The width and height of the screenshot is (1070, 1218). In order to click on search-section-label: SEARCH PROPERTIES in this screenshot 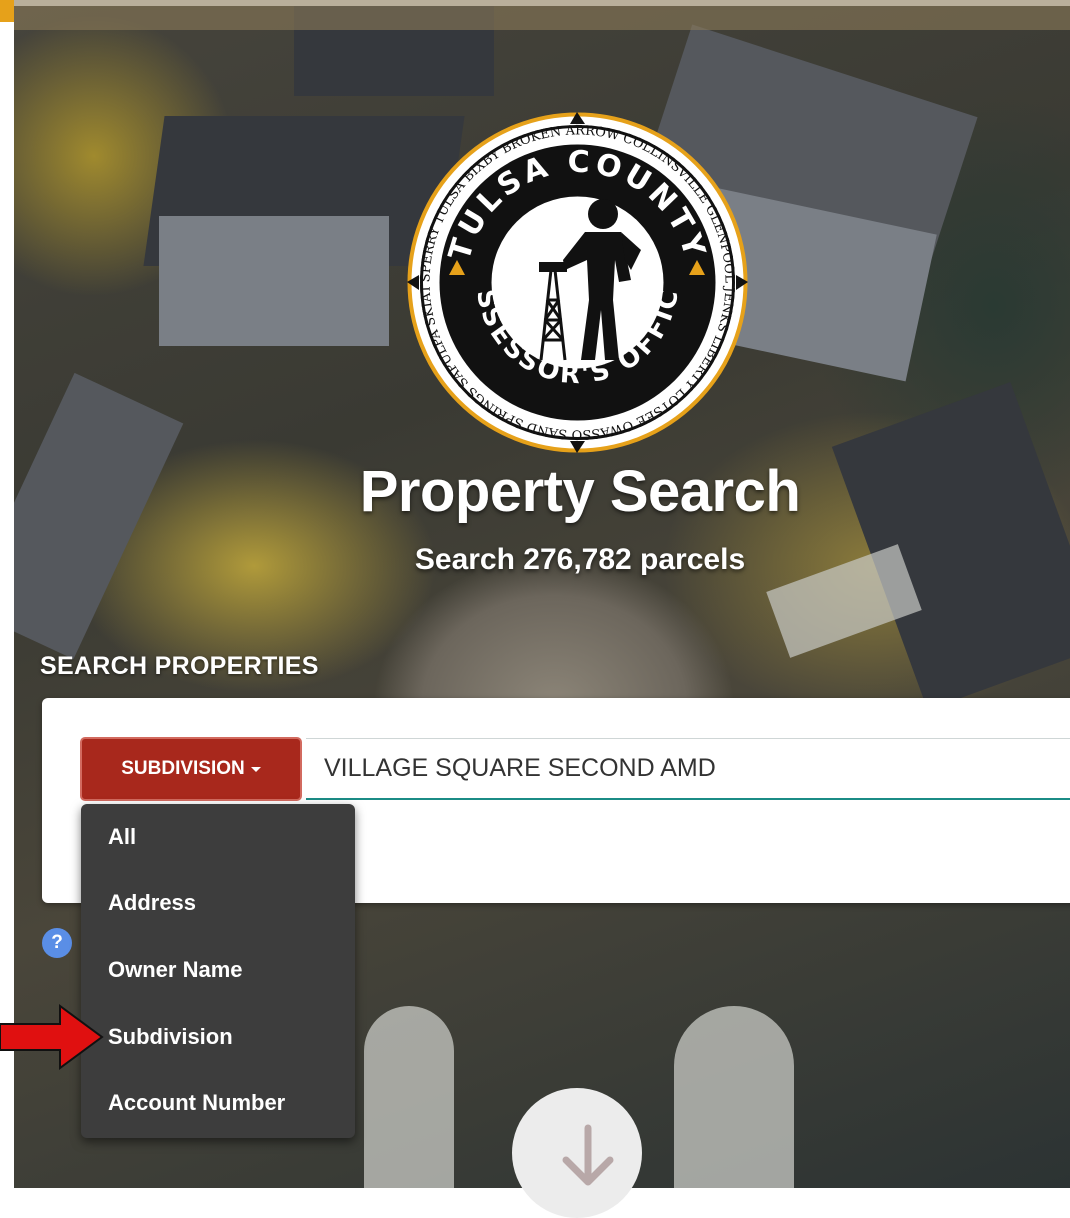, I will do `click(179, 666)`.